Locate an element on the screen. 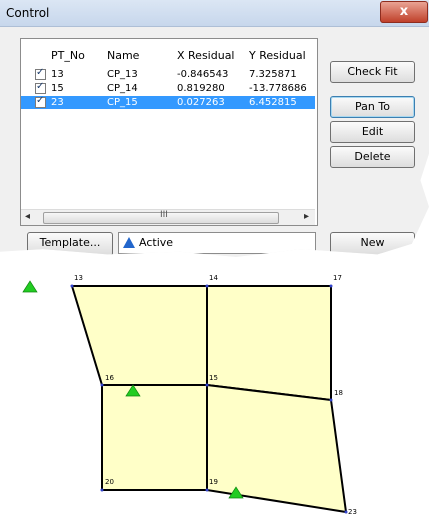 The image size is (429, 530). dialog-title: Control is located at coordinates (28, 13).